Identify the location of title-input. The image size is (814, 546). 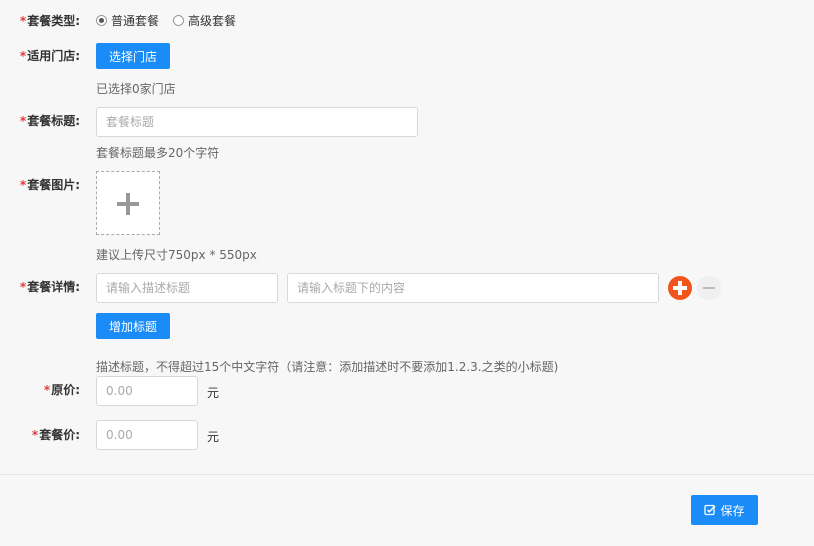
(257, 122).